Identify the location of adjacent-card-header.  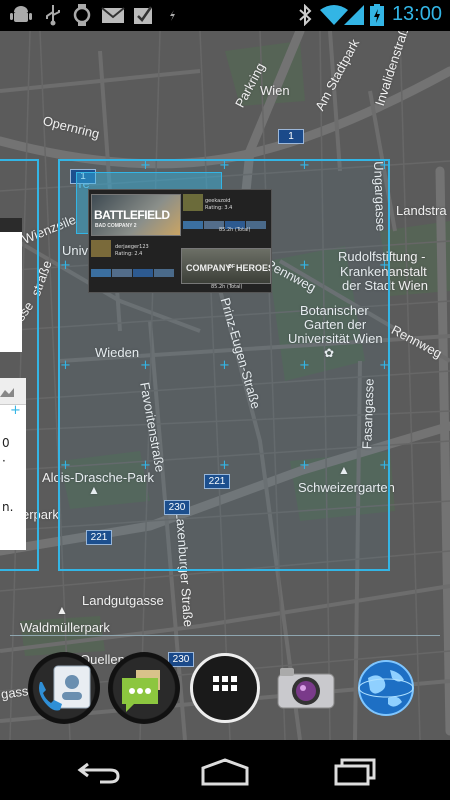
(13, 391).